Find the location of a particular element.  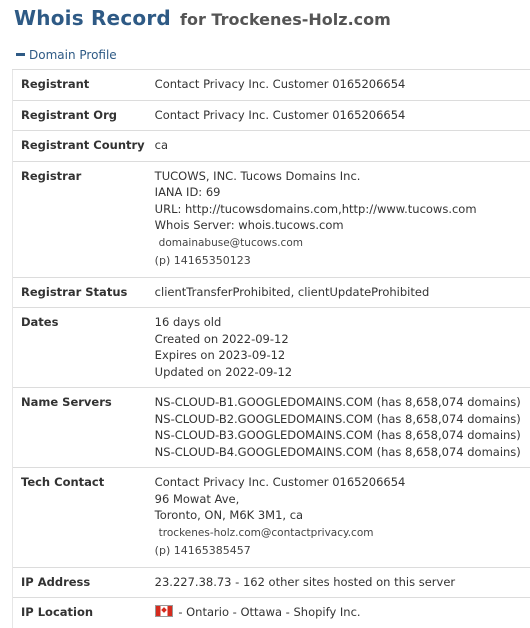

row-registrant-country: Registrant Country ca is located at coordinates (271, 146).